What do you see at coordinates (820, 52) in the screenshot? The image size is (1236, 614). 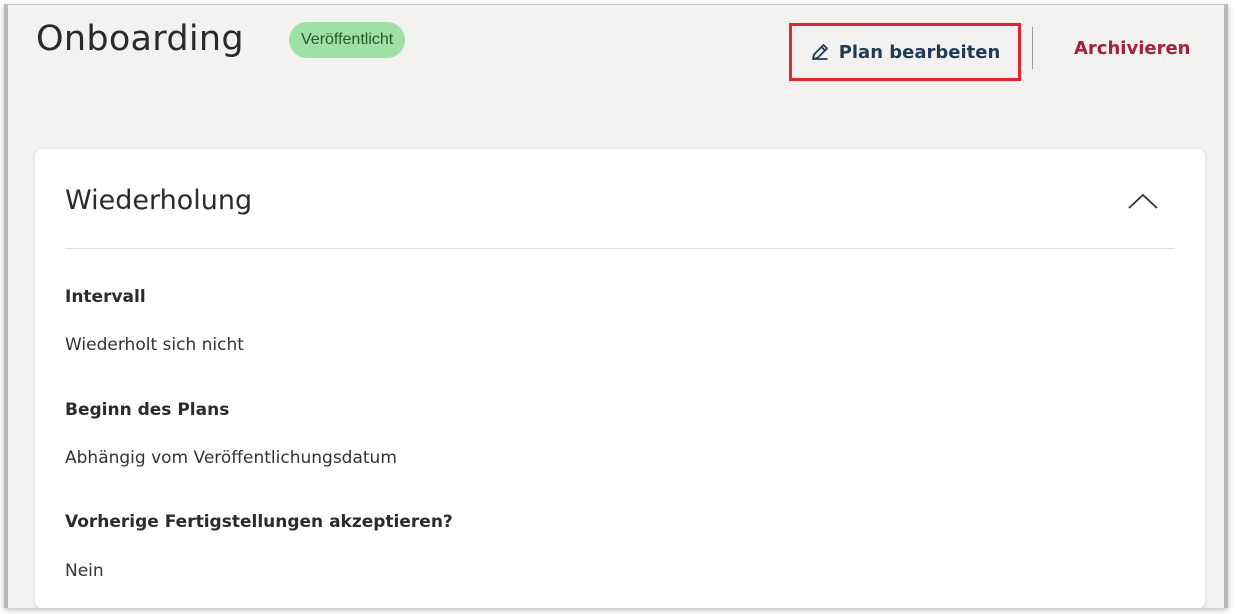 I see `pencil-edit-icon` at bounding box center [820, 52].